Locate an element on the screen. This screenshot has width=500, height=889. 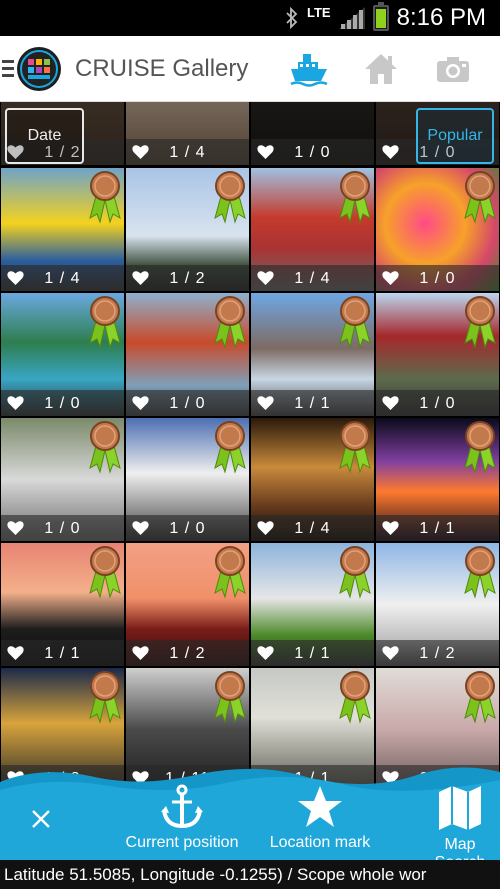
anchor-icon is located at coordinates (182, 806).